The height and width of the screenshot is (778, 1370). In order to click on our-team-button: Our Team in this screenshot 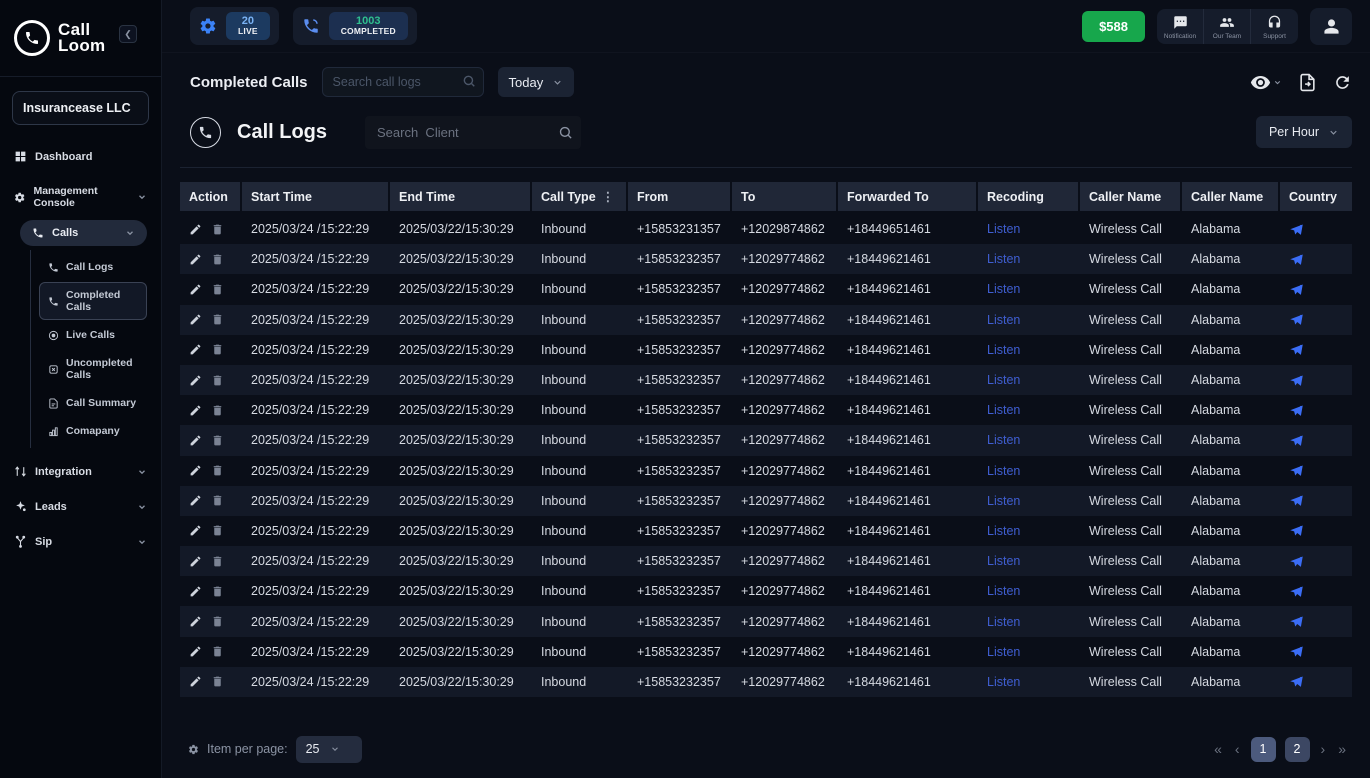, I will do `click(1227, 26)`.